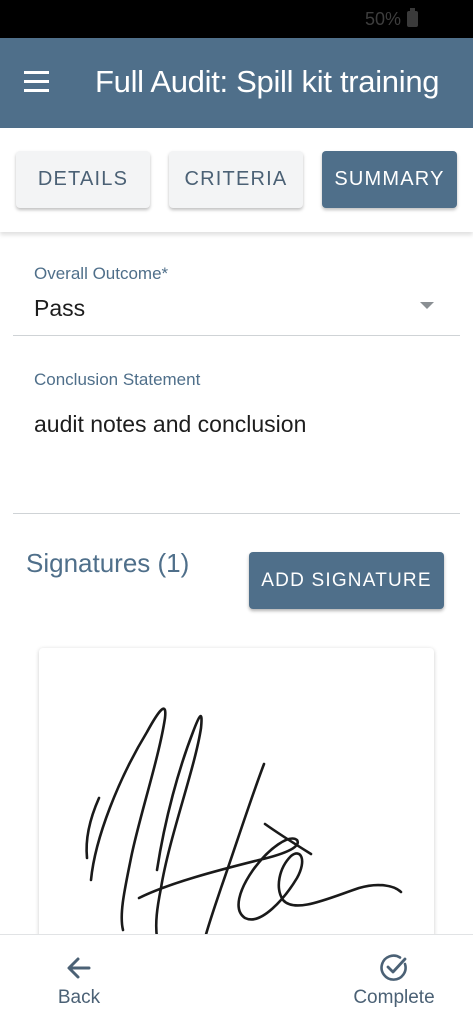 The width and height of the screenshot is (473, 1025). I want to click on bottom-nav: Back Complete, so click(236, 979).